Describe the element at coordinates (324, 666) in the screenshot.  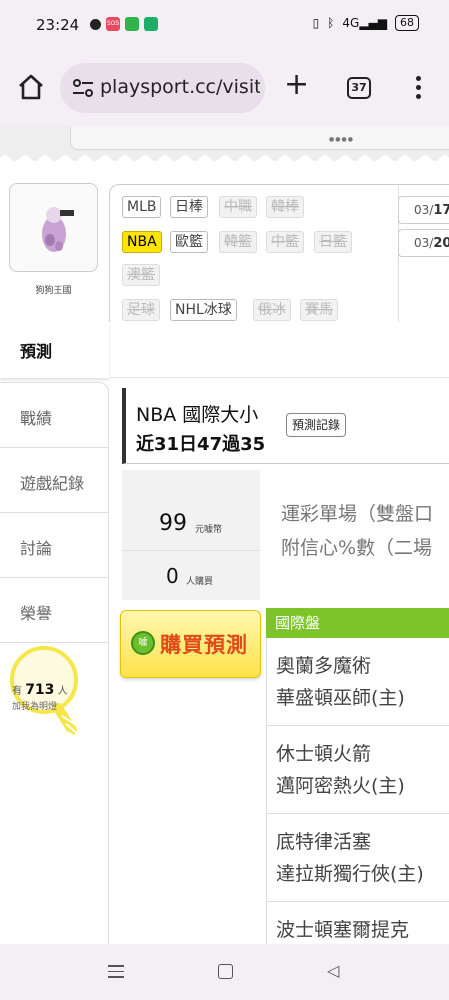
I see `away-team: 奧蘭多魔術` at that location.